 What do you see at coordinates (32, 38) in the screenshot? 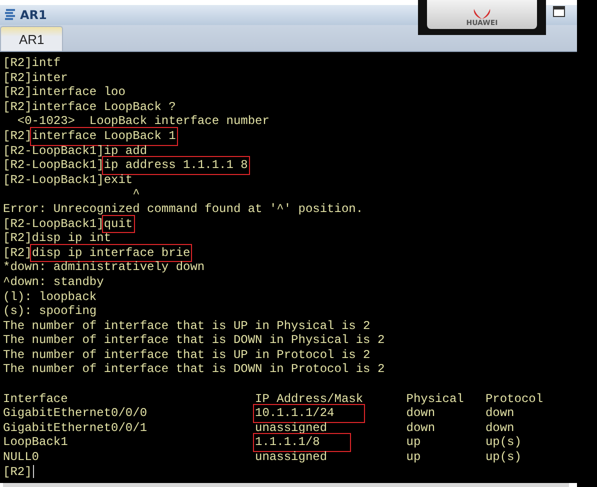
I see `tab: AR1` at bounding box center [32, 38].